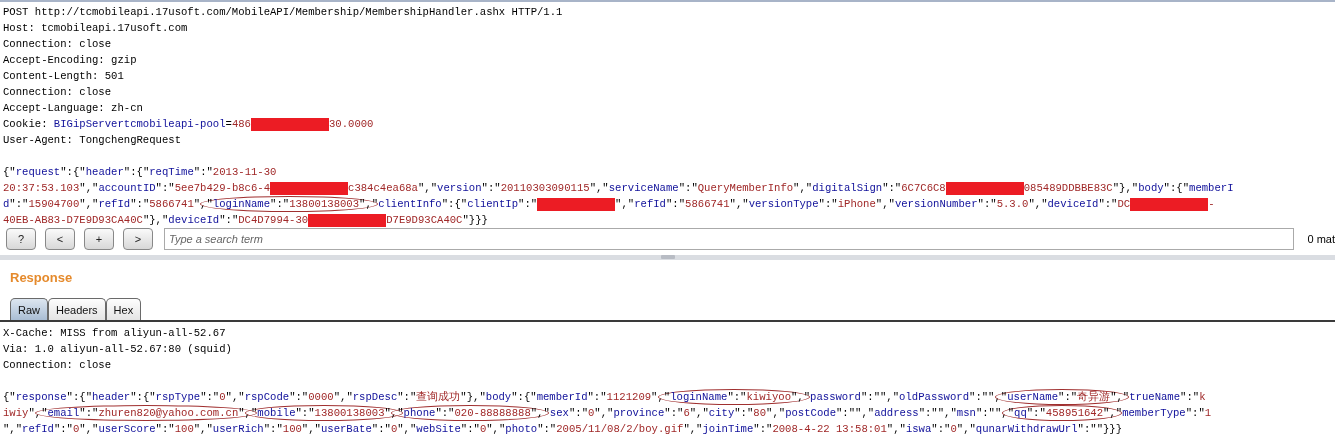  Describe the element at coordinates (22, 413) in the screenshot. I see `code-text: iwiy",` at that location.